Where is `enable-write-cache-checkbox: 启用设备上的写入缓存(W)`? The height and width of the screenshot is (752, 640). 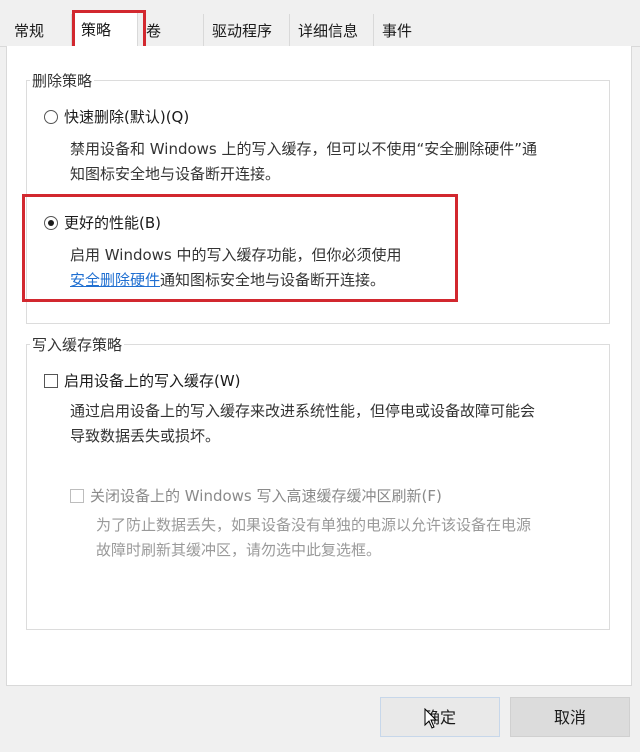
enable-write-cache-checkbox: 启用设备上的写入缓存(W) is located at coordinates (142, 380).